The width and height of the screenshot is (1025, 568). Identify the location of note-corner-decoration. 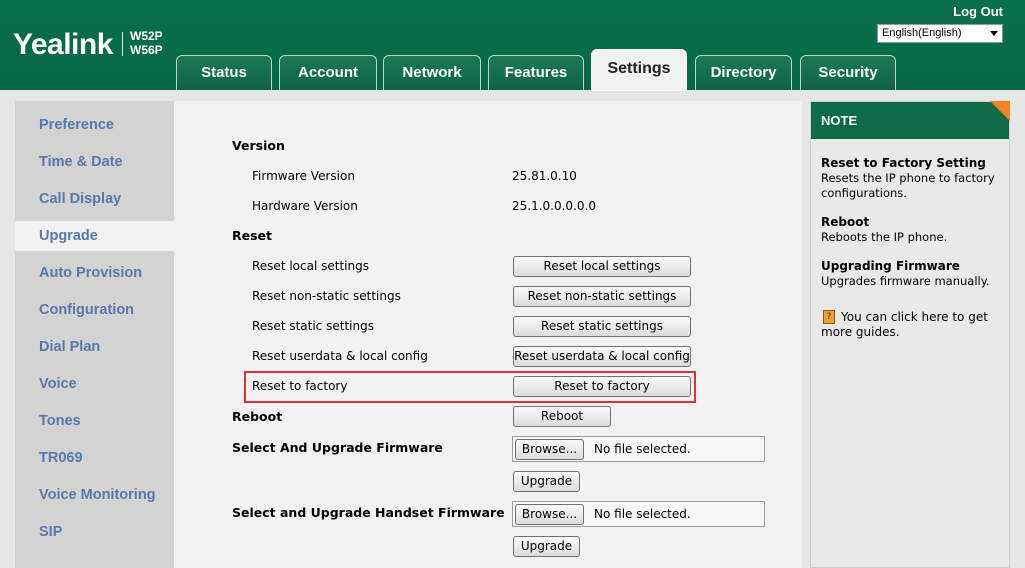
(1000, 111).